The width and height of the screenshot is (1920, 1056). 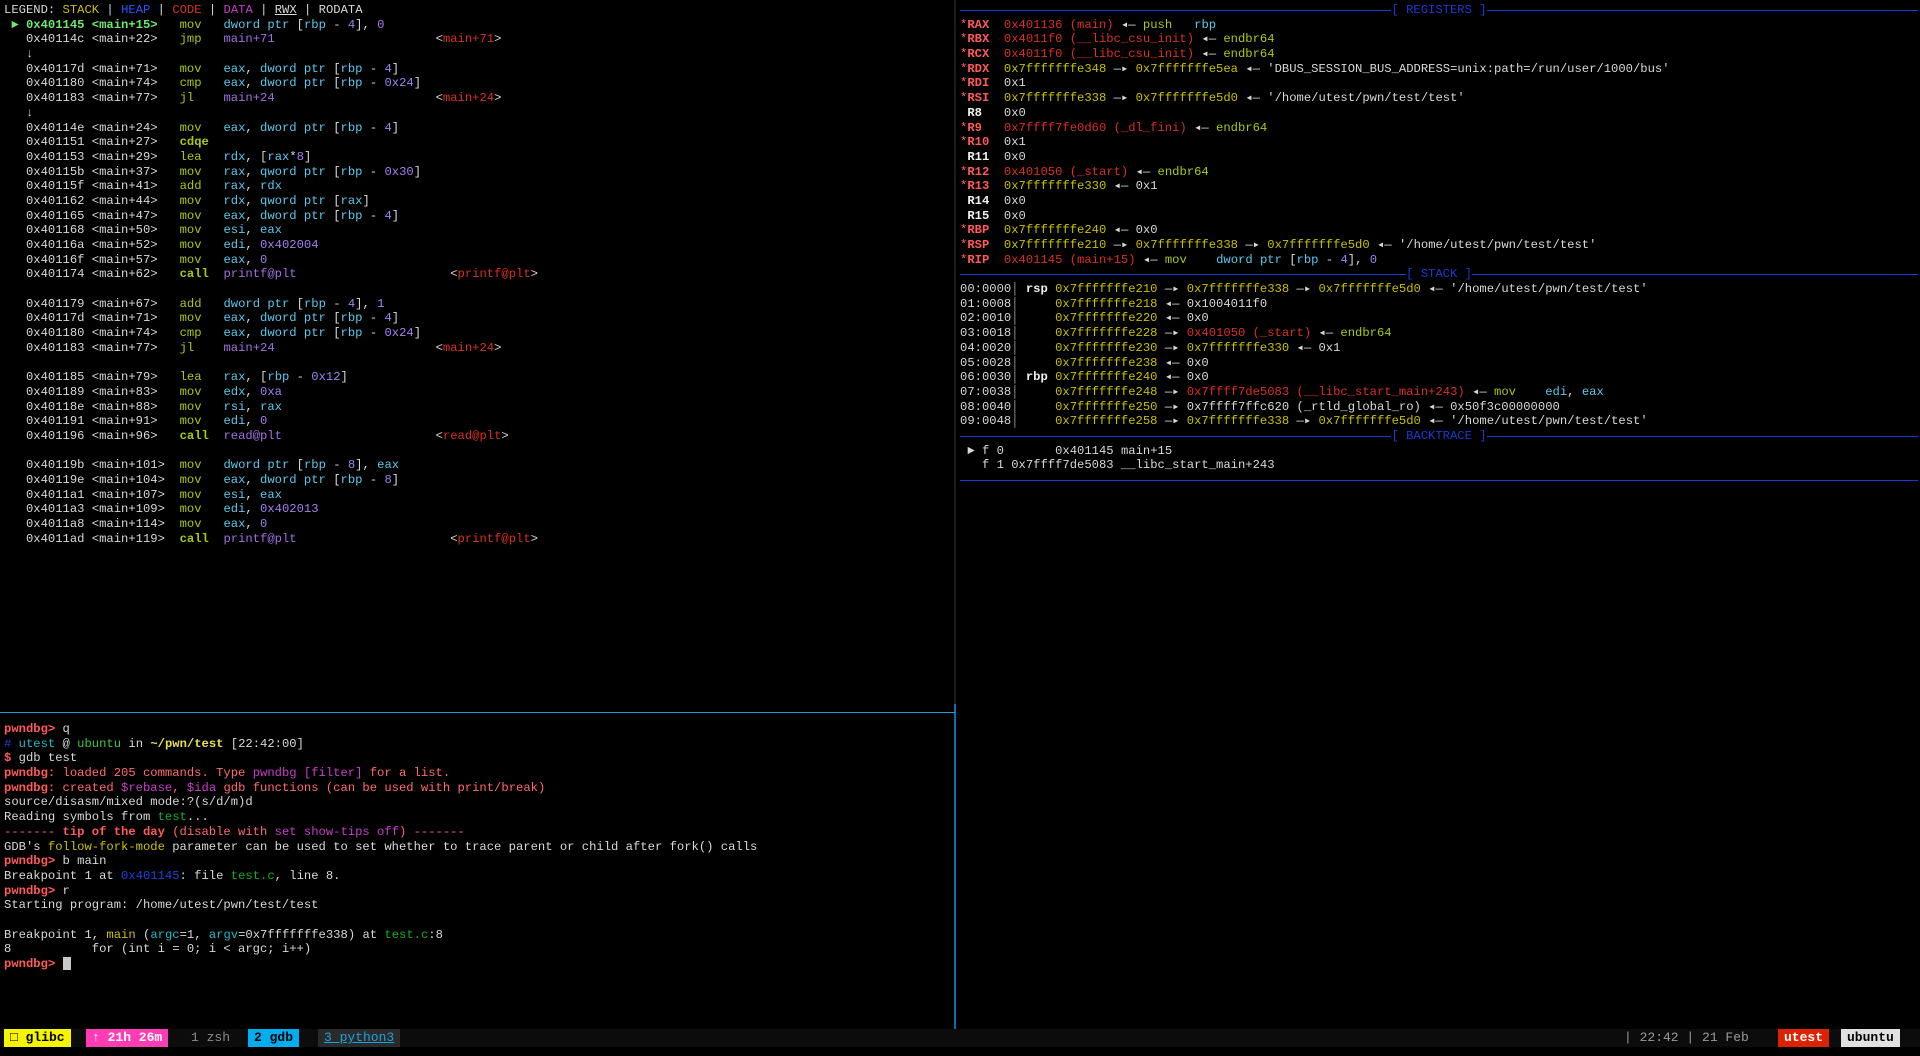 What do you see at coordinates (479, 524) in the screenshot?
I see `disasm-row: 0x4011a8 <main+114> mov eax, 0` at bounding box center [479, 524].